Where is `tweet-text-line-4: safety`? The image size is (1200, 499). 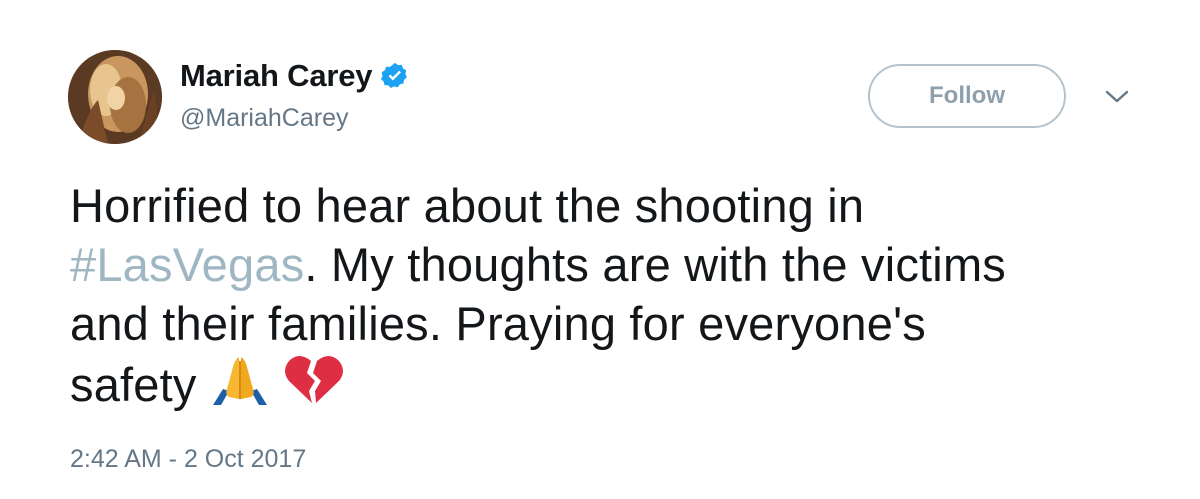
tweet-text-line-4: safety is located at coordinates (610, 383).